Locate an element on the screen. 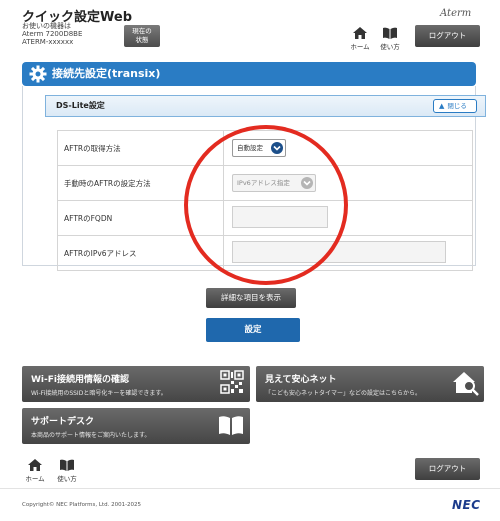 The height and width of the screenshot is (521, 500). home-search-icon is located at coordinates (466, 384).